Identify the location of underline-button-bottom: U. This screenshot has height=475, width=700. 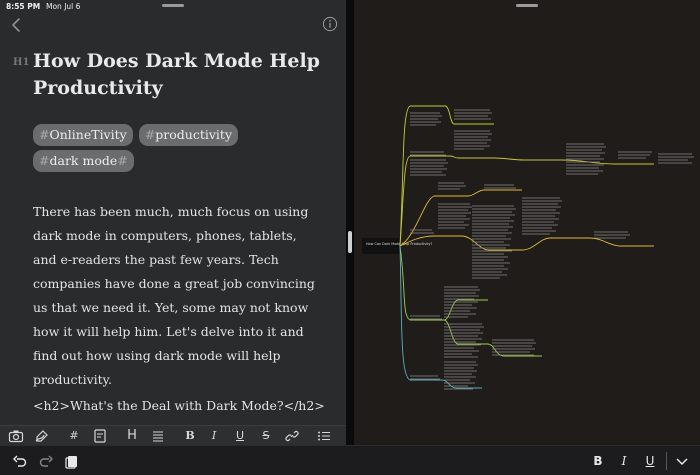
(650, 461).